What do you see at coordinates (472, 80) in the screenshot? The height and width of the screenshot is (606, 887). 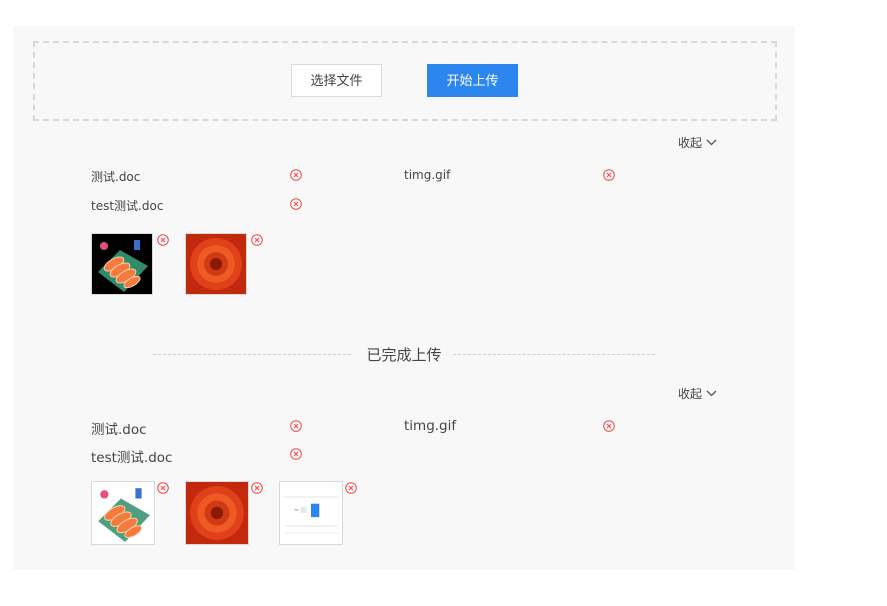 I see `start-upload-button: 开始上传` at bounding box center [472, 80].